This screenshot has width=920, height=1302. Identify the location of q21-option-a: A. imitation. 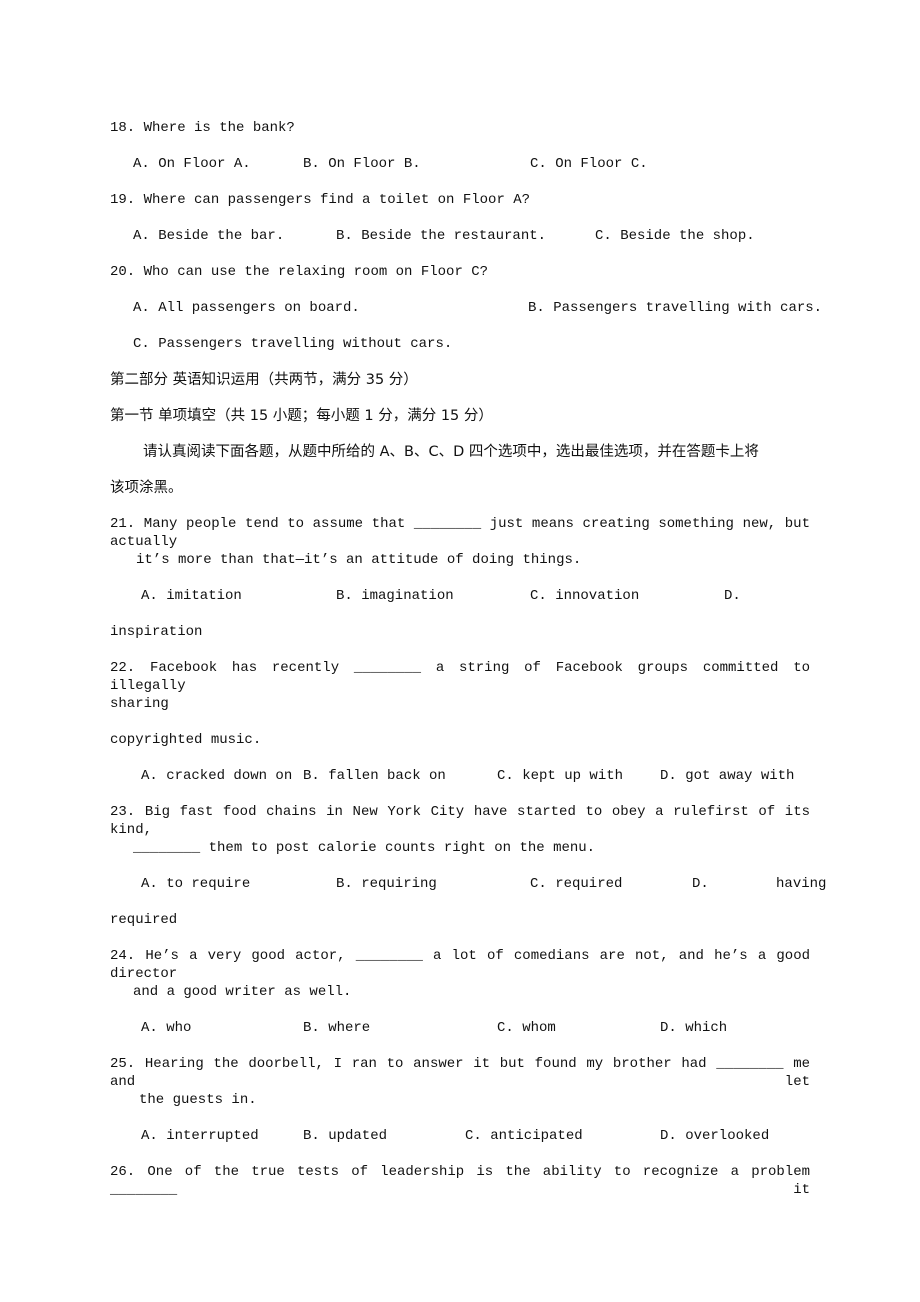
(191, 596).